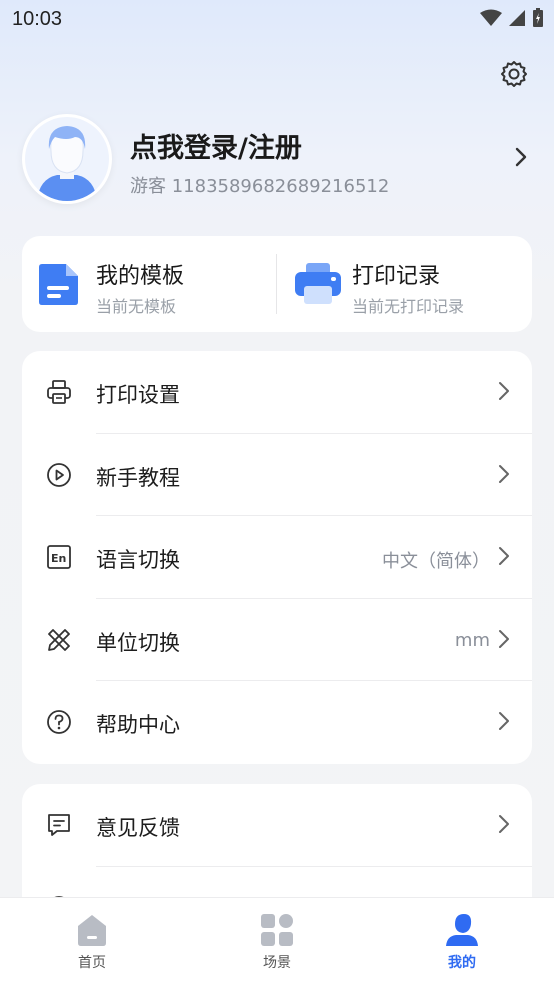 Image resolution: width=554 pixels, height=984 pixels. I want to click on home-icon, so click(92, 930).